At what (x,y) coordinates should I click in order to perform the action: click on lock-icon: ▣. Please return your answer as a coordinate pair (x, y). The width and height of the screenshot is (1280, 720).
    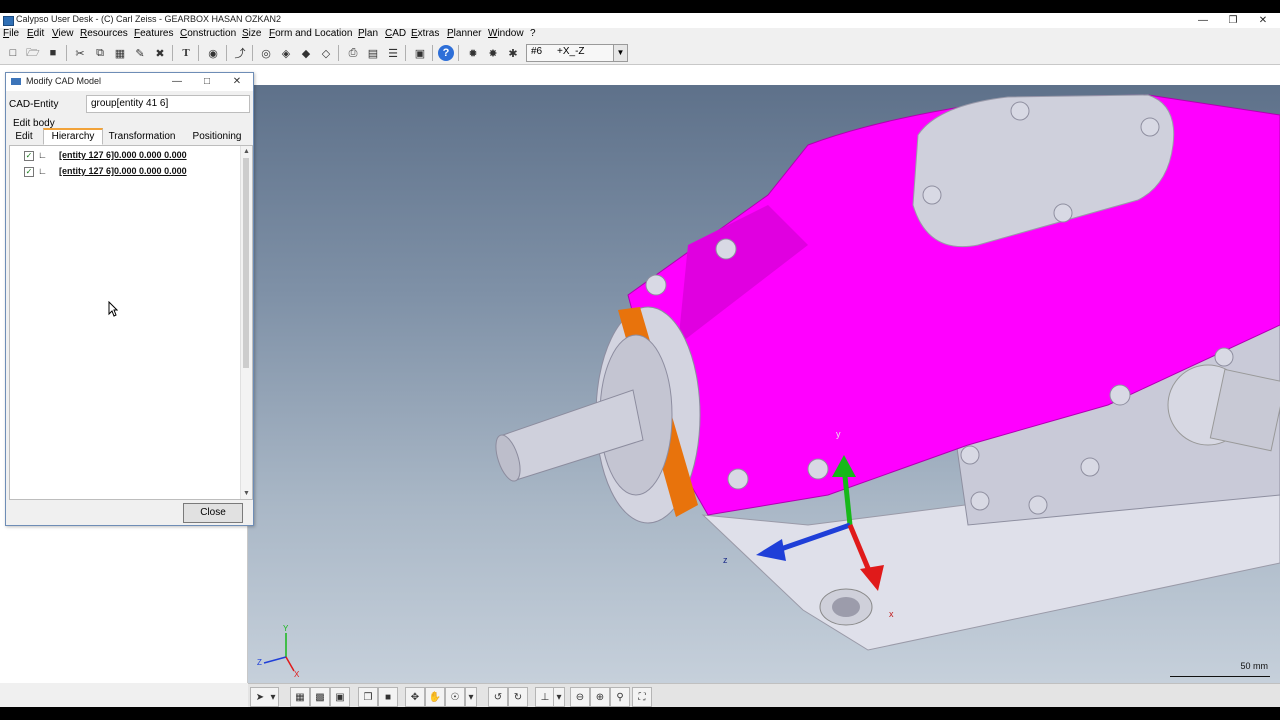
    Looking at the image, I should click on (420, 53).